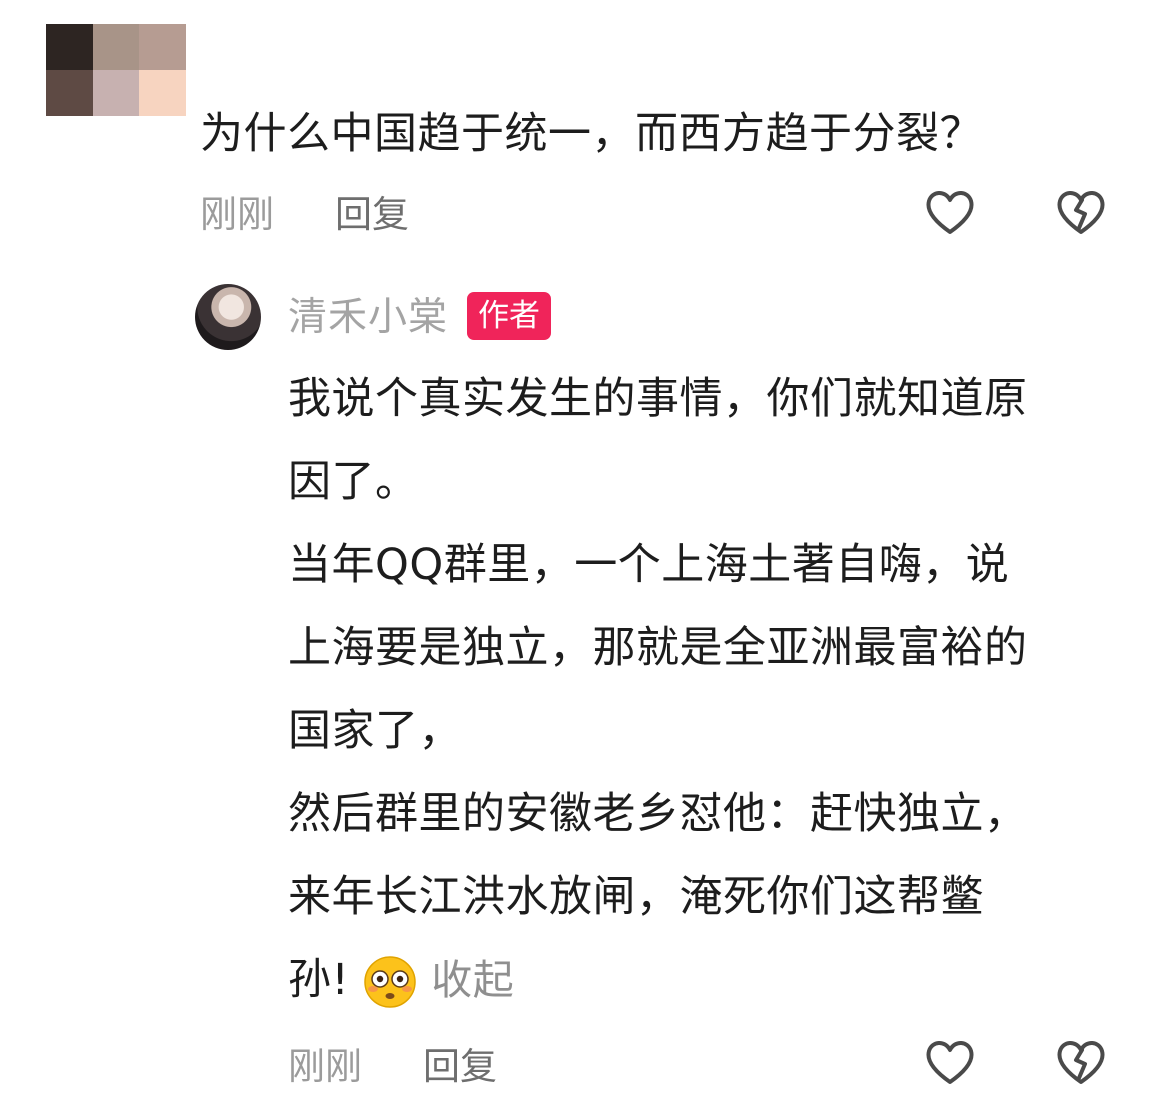 This screenshot has width=1170, height=1110. I want to click on reply-text-end: 孙!, so click(319, 980).